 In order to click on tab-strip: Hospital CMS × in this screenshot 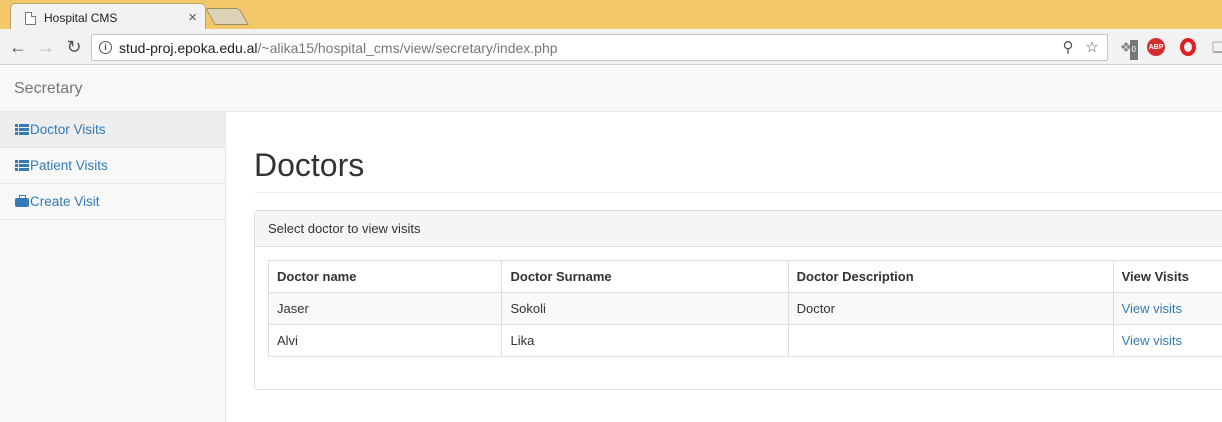, I will do `click(611, 15)`.